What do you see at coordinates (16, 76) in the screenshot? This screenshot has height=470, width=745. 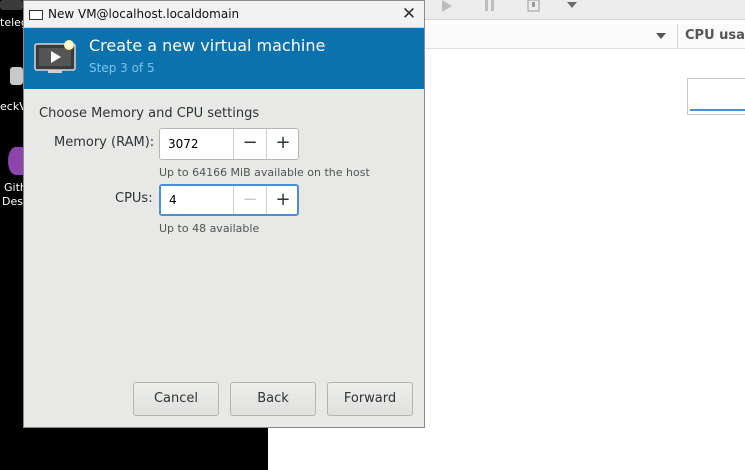 I see `desktop-settings-icon` at bounding box center [16, 76].